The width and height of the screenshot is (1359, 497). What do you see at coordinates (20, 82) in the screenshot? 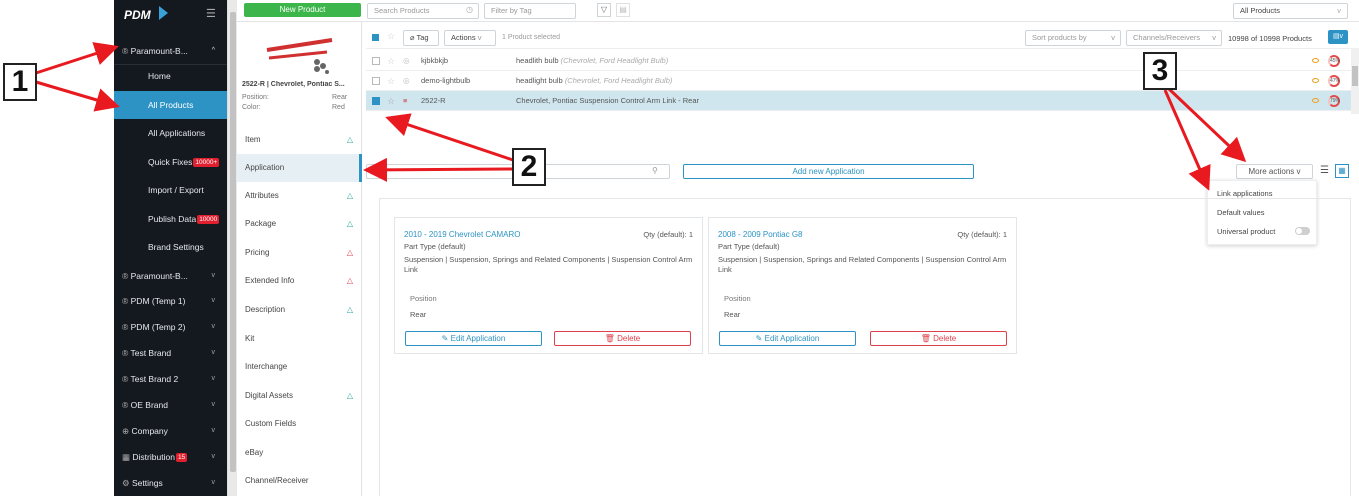
I see `callout-1: 1` at bounding box center [20, 82].